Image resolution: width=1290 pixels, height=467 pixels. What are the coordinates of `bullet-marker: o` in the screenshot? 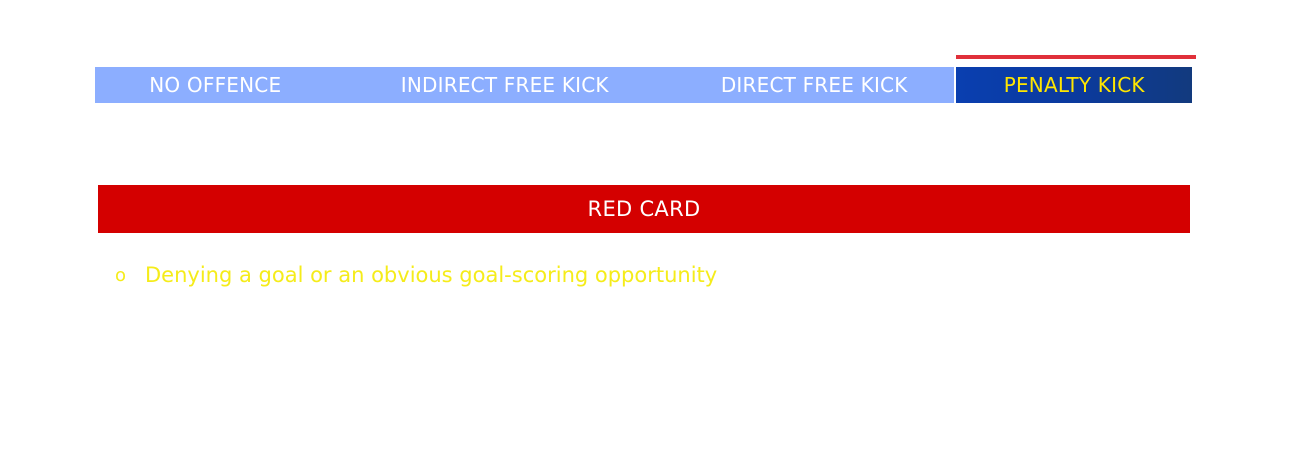 It's located at (121, 275).